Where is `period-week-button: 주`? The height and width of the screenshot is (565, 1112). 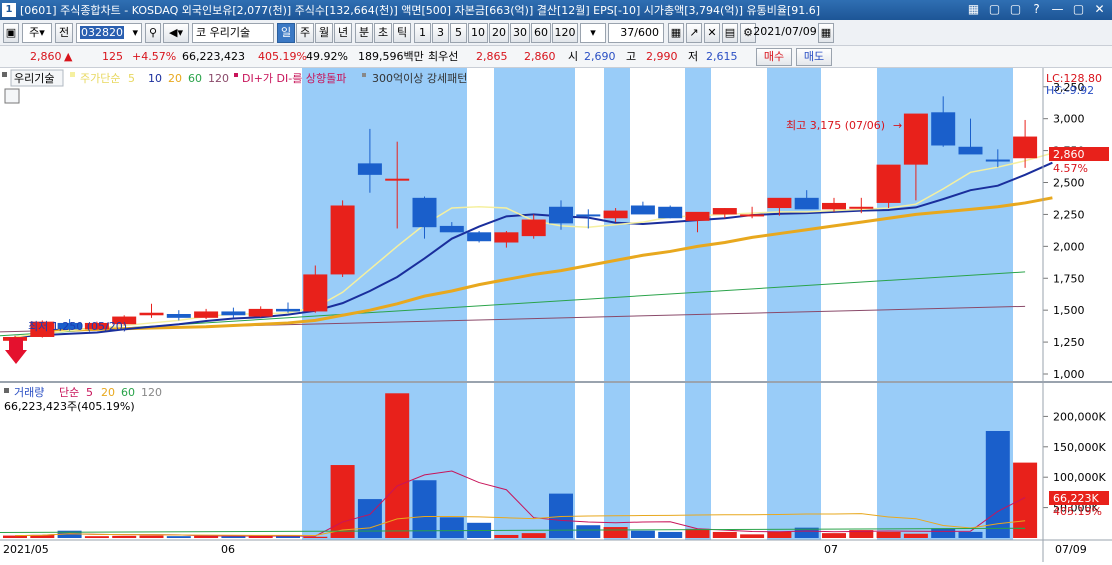
period-week-button: 주 is located at coordinates (305, 33).